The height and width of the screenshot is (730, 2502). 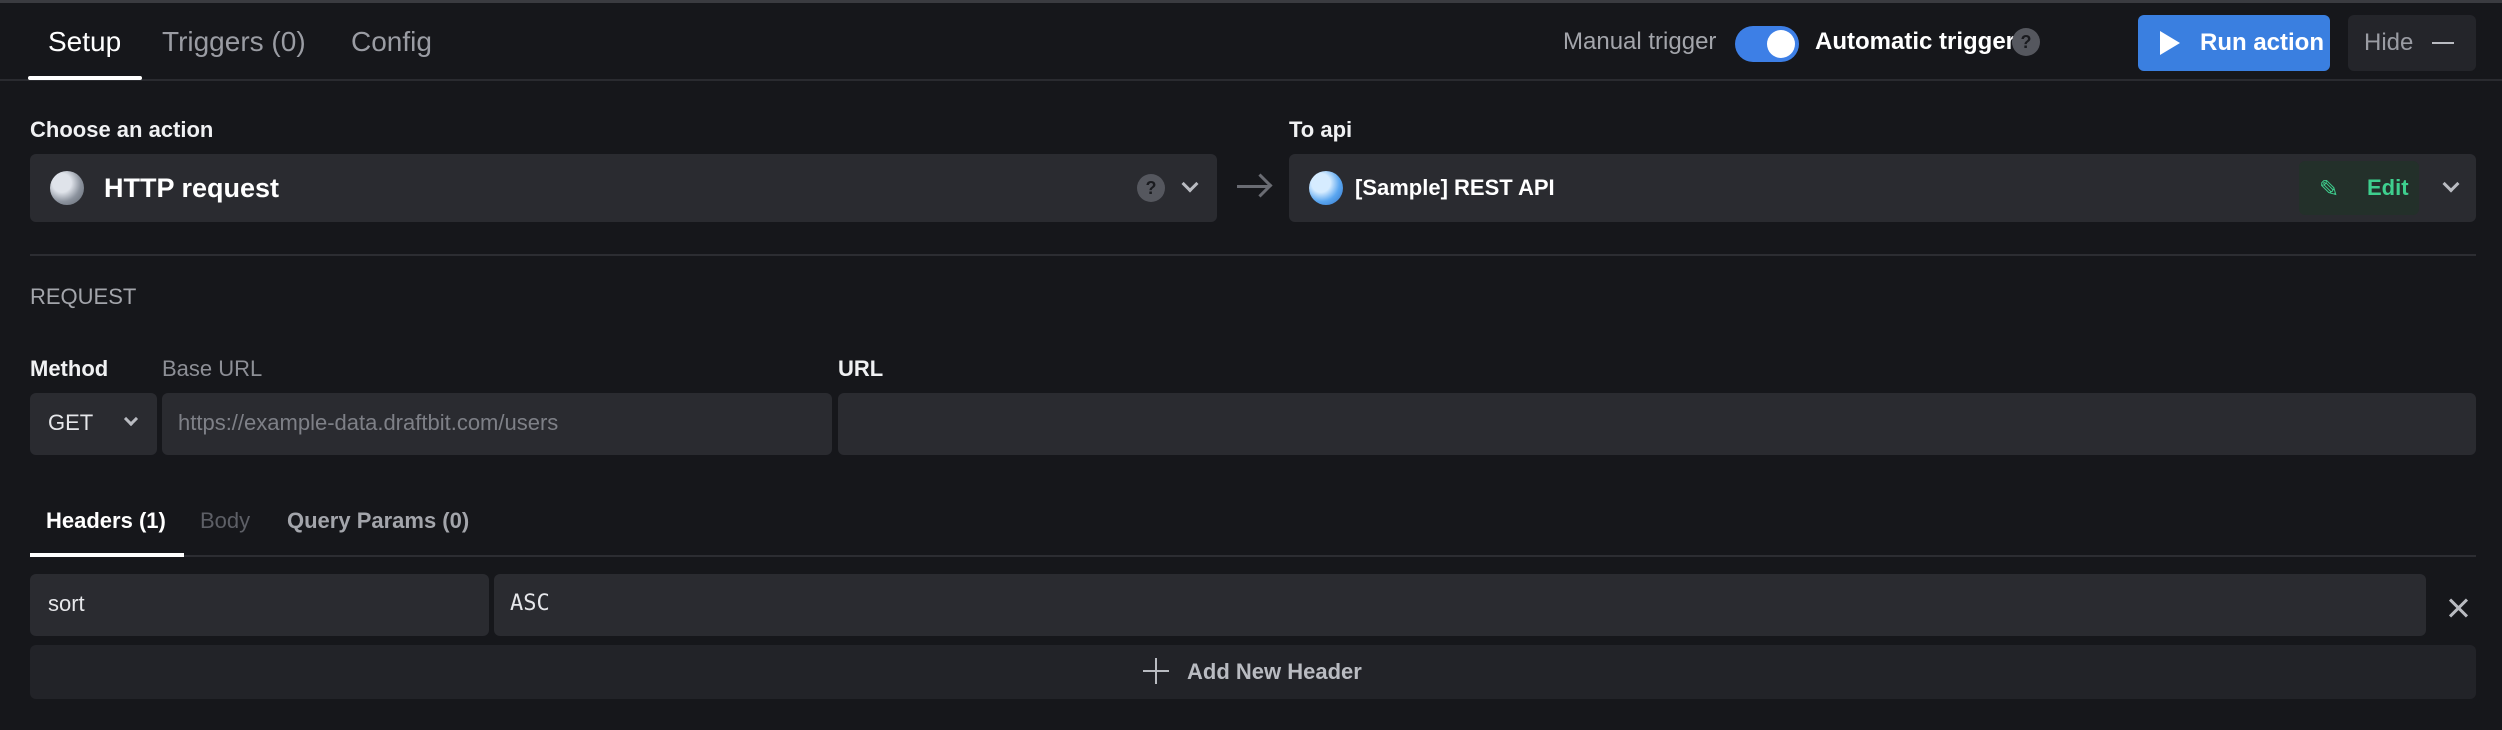 I want to click on pencil-icon: ✎, so click(x=2329, y=189).